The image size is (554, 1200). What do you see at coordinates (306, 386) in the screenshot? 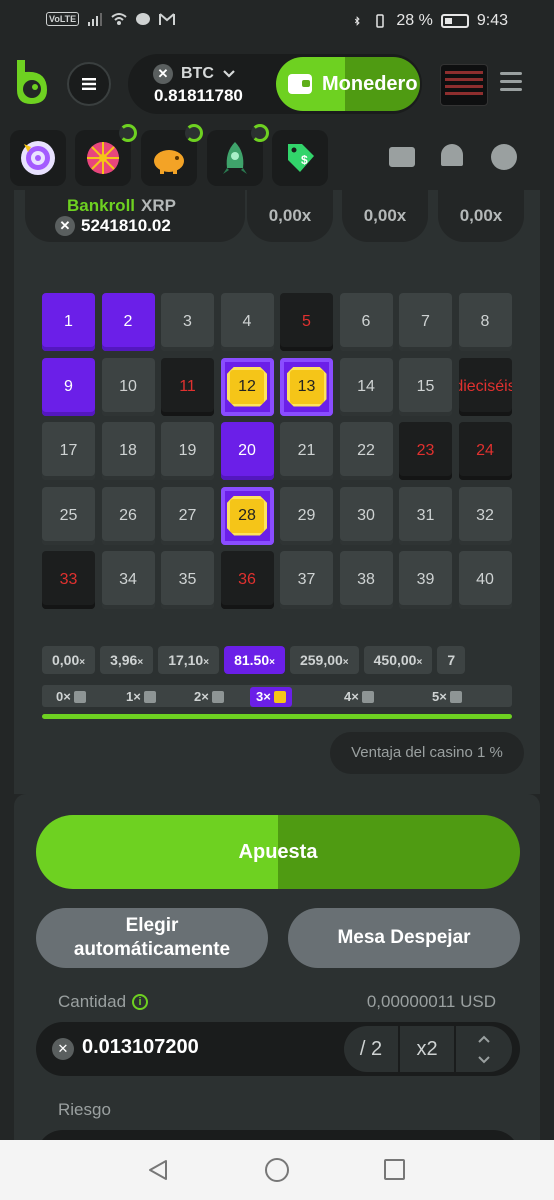
I see `keno-cell: 13` at bounding box center [306, 386].